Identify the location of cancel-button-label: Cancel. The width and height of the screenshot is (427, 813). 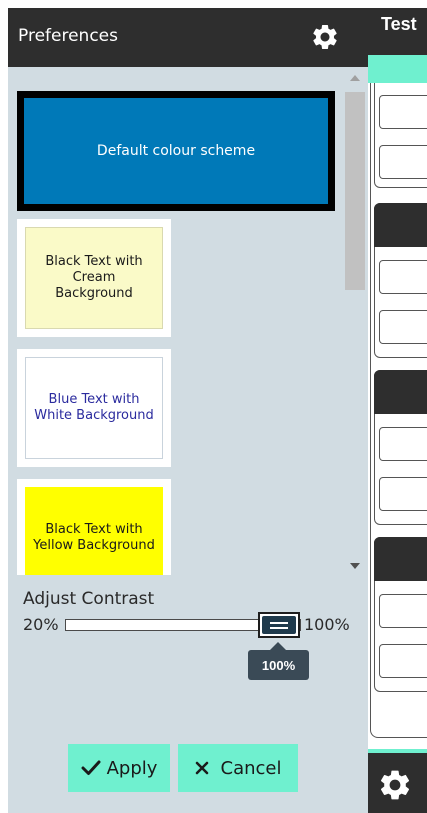
(251, 768).